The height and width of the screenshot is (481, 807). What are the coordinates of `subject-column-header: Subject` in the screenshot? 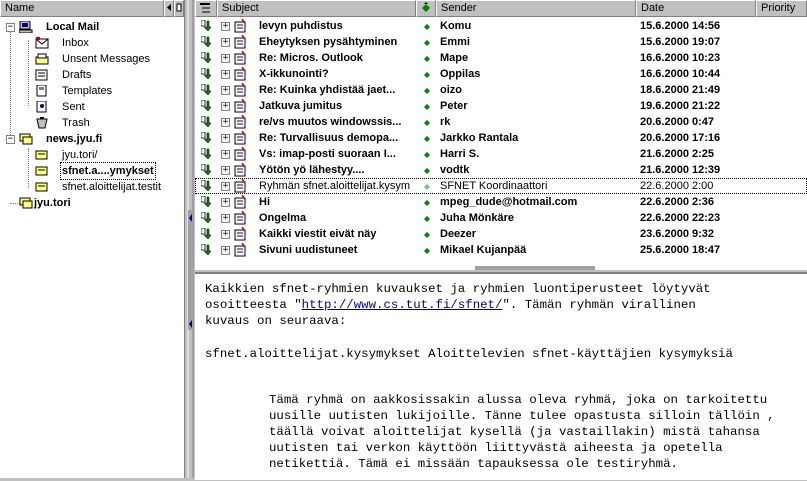 It's located at (316, 8).